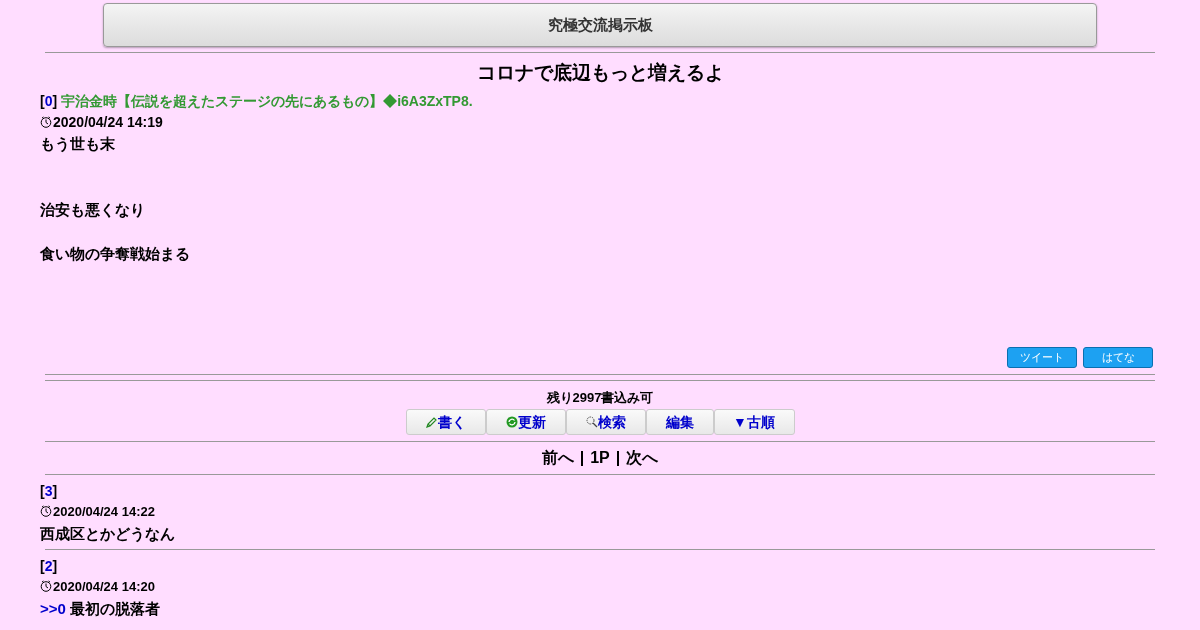 Image resolution: width=1200 pixels, height=630 pixels. What do you see at coordinates (600, 73) in the screenshot?
I see `thread-title: コロナで底辺もっと増えるよ` at bounding box center [600, 73].